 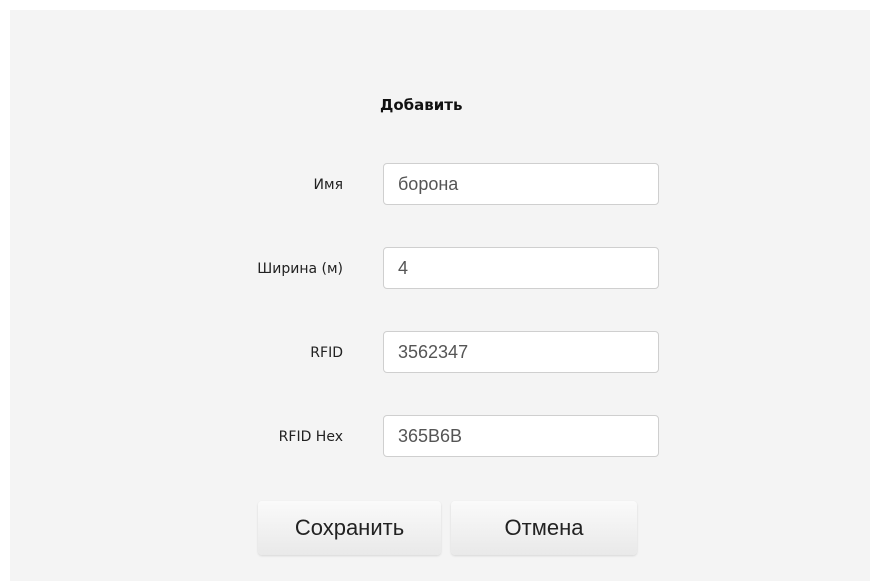 I want to click on rfid-label: RFID, so click(x=326, y=353).